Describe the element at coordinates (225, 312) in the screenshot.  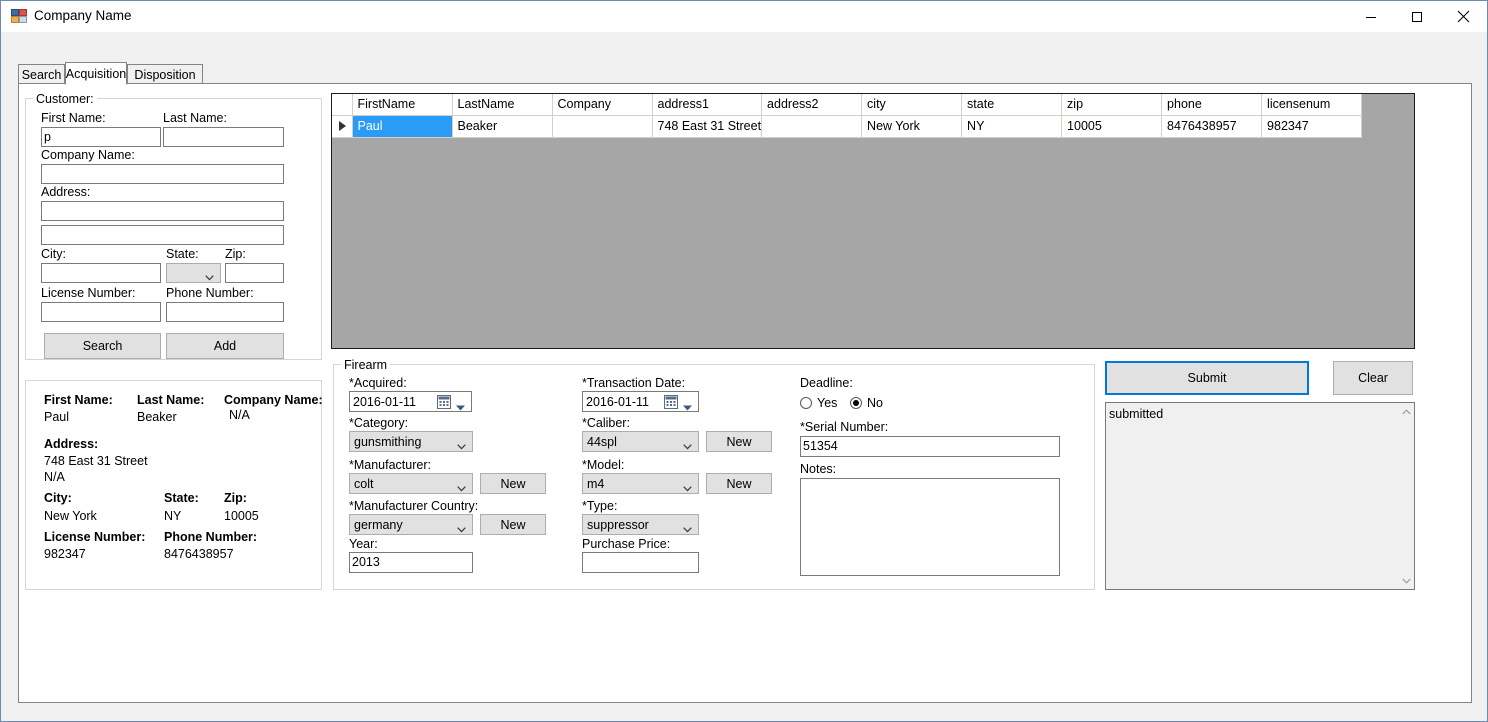
I see `phone-number-input` at that location.